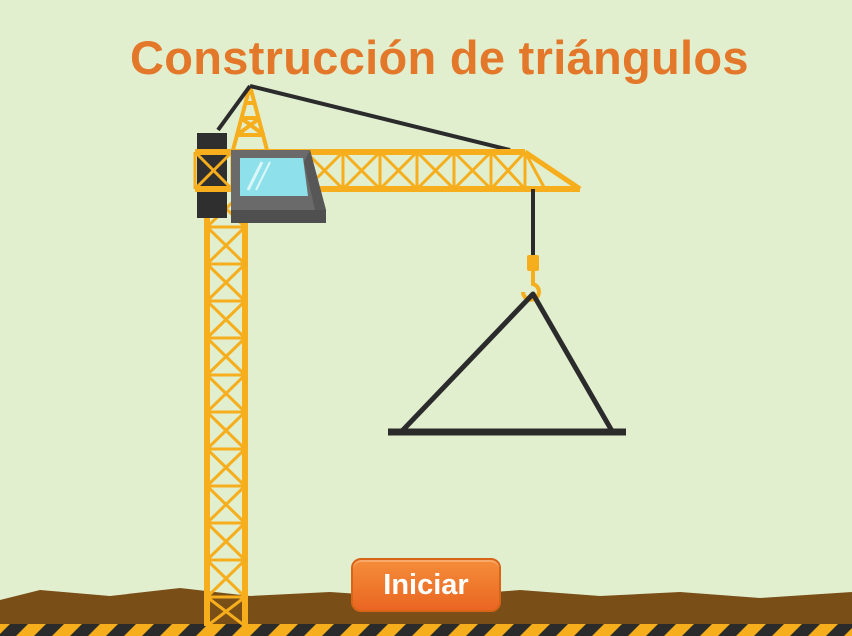  Describe the element at coordinates (278, 186) in the screenshot. I see `operator-cab` at that location.